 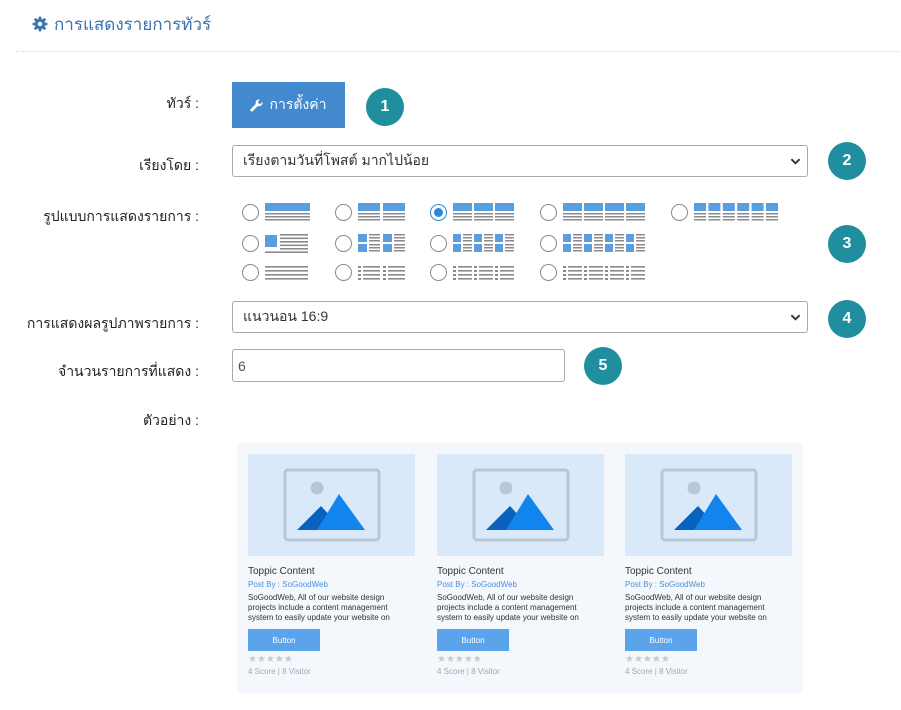 What do you see at coordinates (336, 160) in the screenshot?
I see `sort-select-value: เรียงตามวันที่โพสต์ มากไปน้อย` at bounding box center [336, 160].